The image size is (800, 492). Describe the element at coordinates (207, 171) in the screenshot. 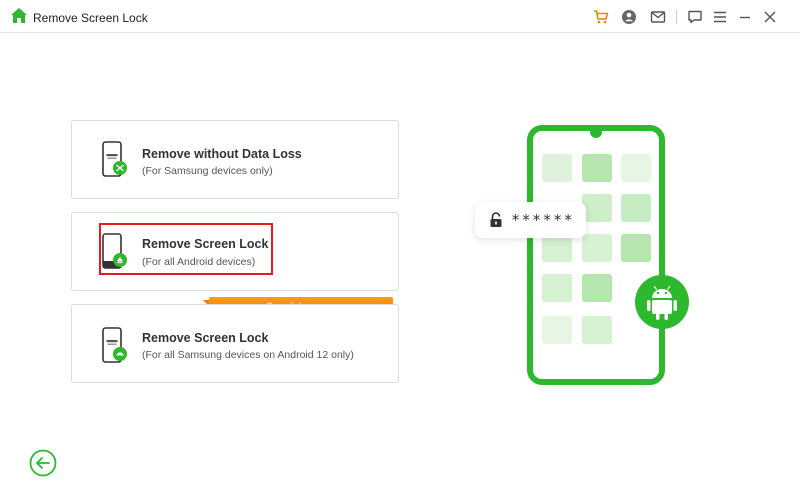

I see `option-subtitle: (For Samsung devices only)` at that location.